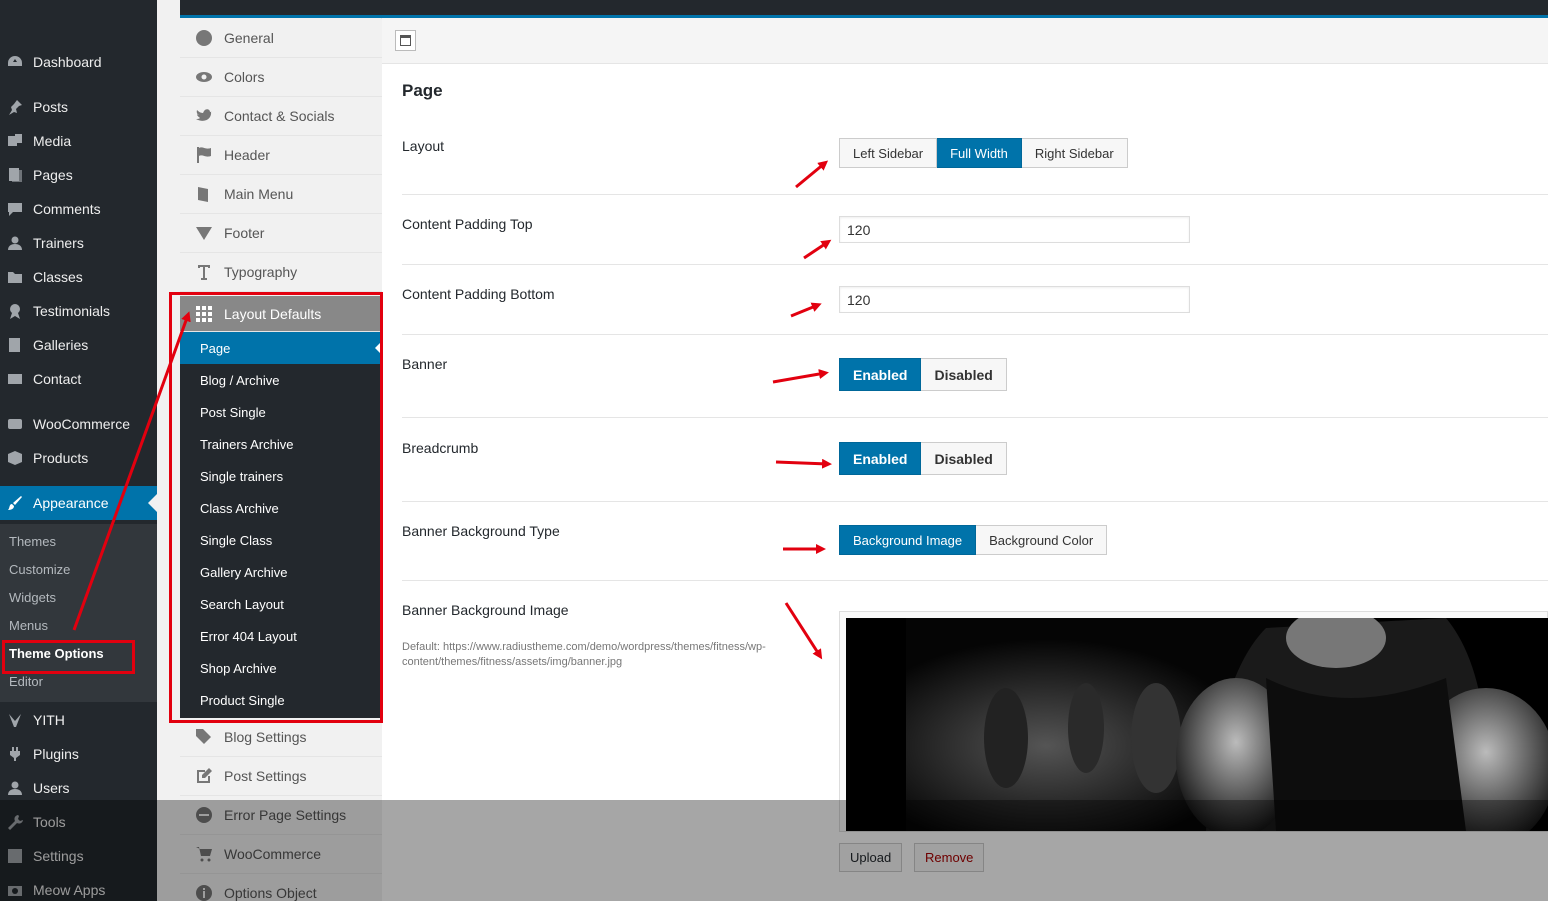 This screenshot has height=901, width=1548. I want to click on menu-testimonials: Testimonials, so click(78, 311).